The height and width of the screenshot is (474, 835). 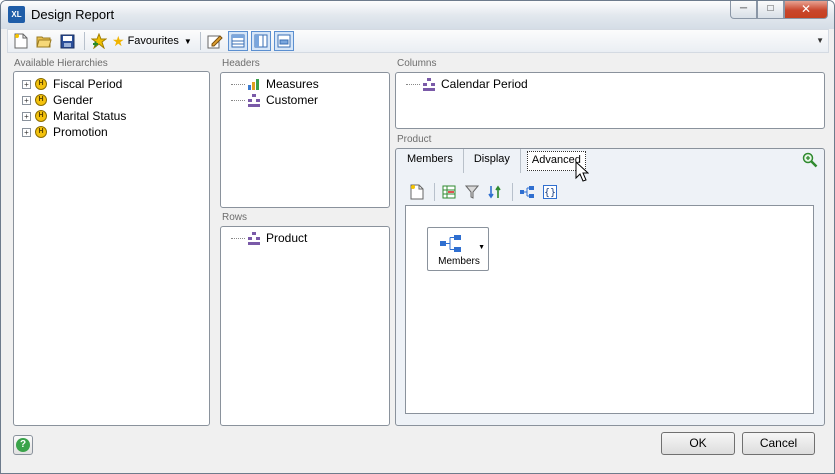 I want to click on window-controls: ─ □ ✕, so click(x=779, y=10).